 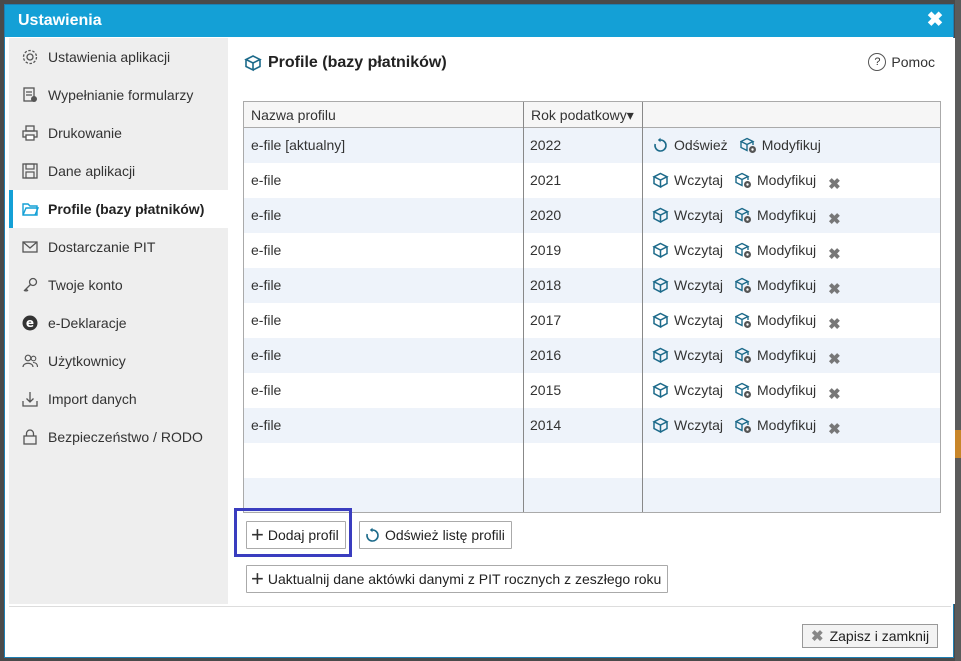 I want to click on sidebar-item-label: Import danych, so click(x=92, y=399).